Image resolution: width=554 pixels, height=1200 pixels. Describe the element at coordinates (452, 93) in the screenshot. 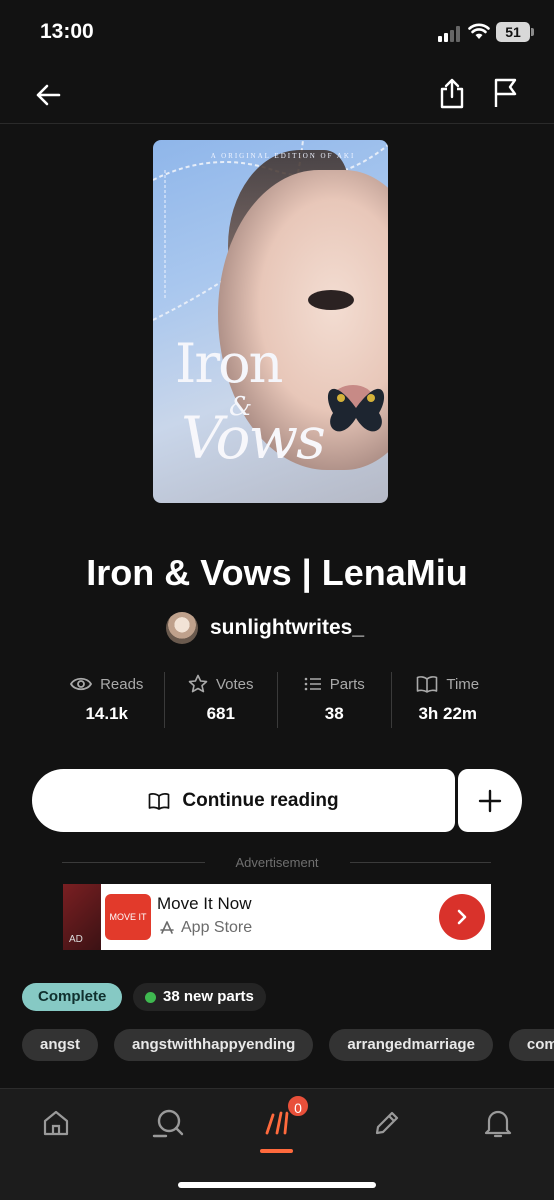

I see `share-icon` at that location.